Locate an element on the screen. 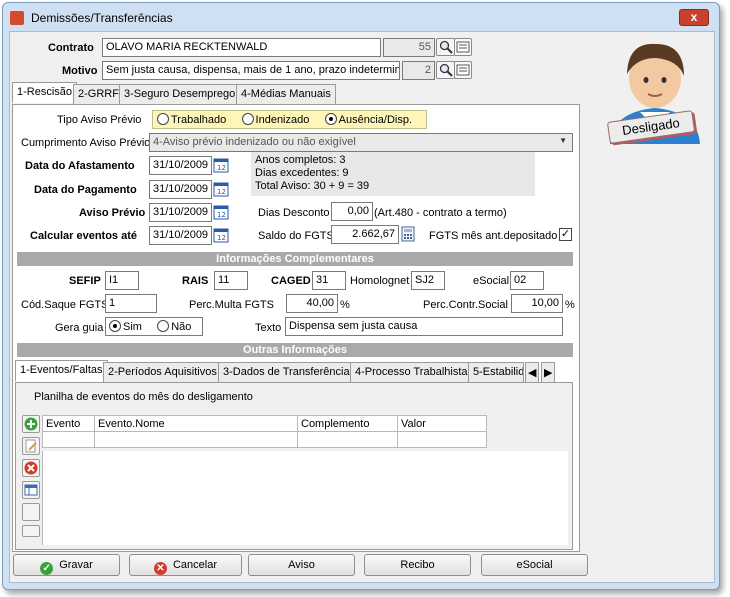  cumprimento-label: Cumprimento Aviso Prévio is located at coordinates (86, 143).